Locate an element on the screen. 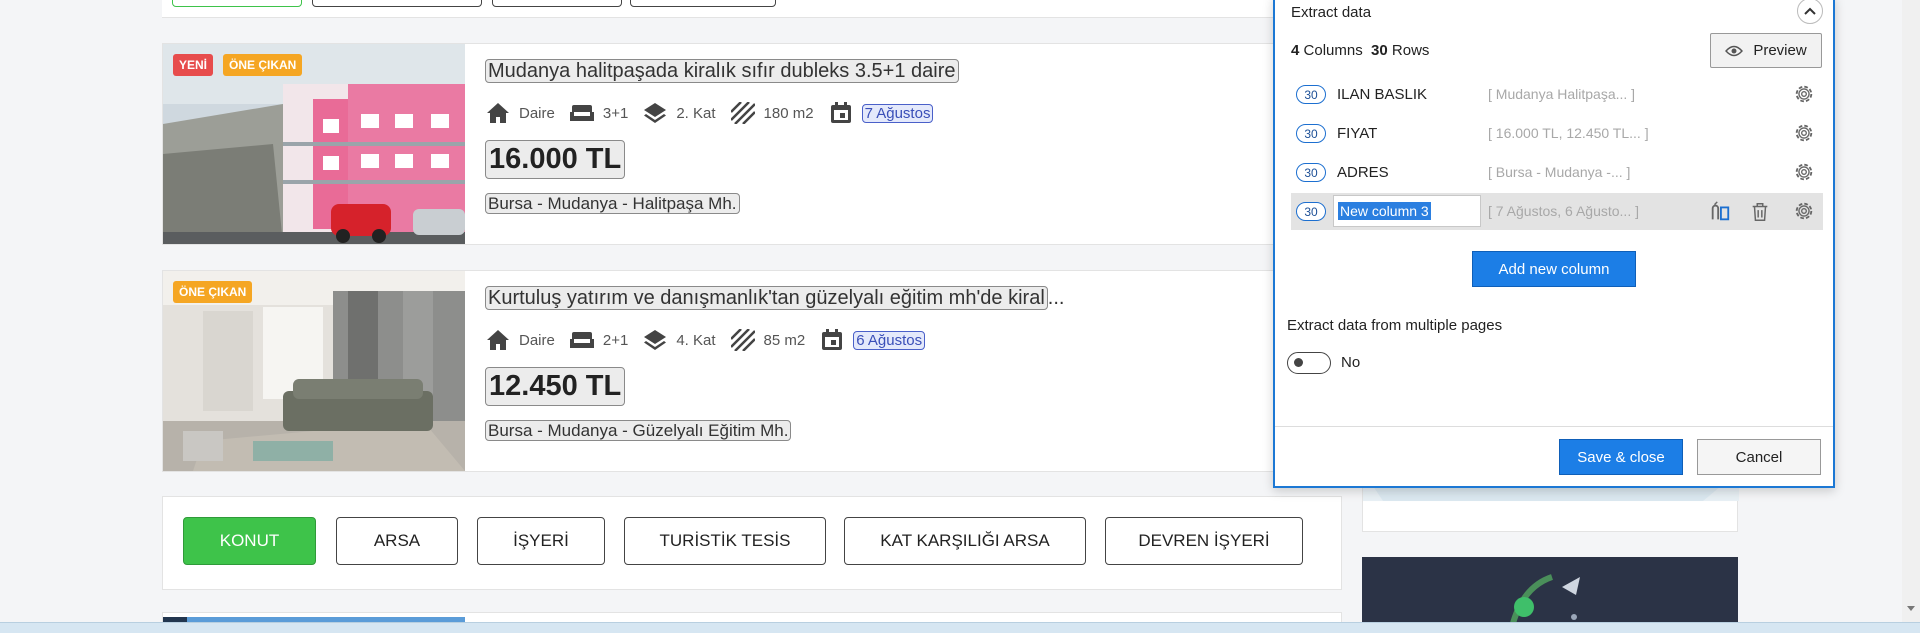 The height and width of the screenshot is (633, 1920). room-count: 3+1 is located at coordinates (615, 113).